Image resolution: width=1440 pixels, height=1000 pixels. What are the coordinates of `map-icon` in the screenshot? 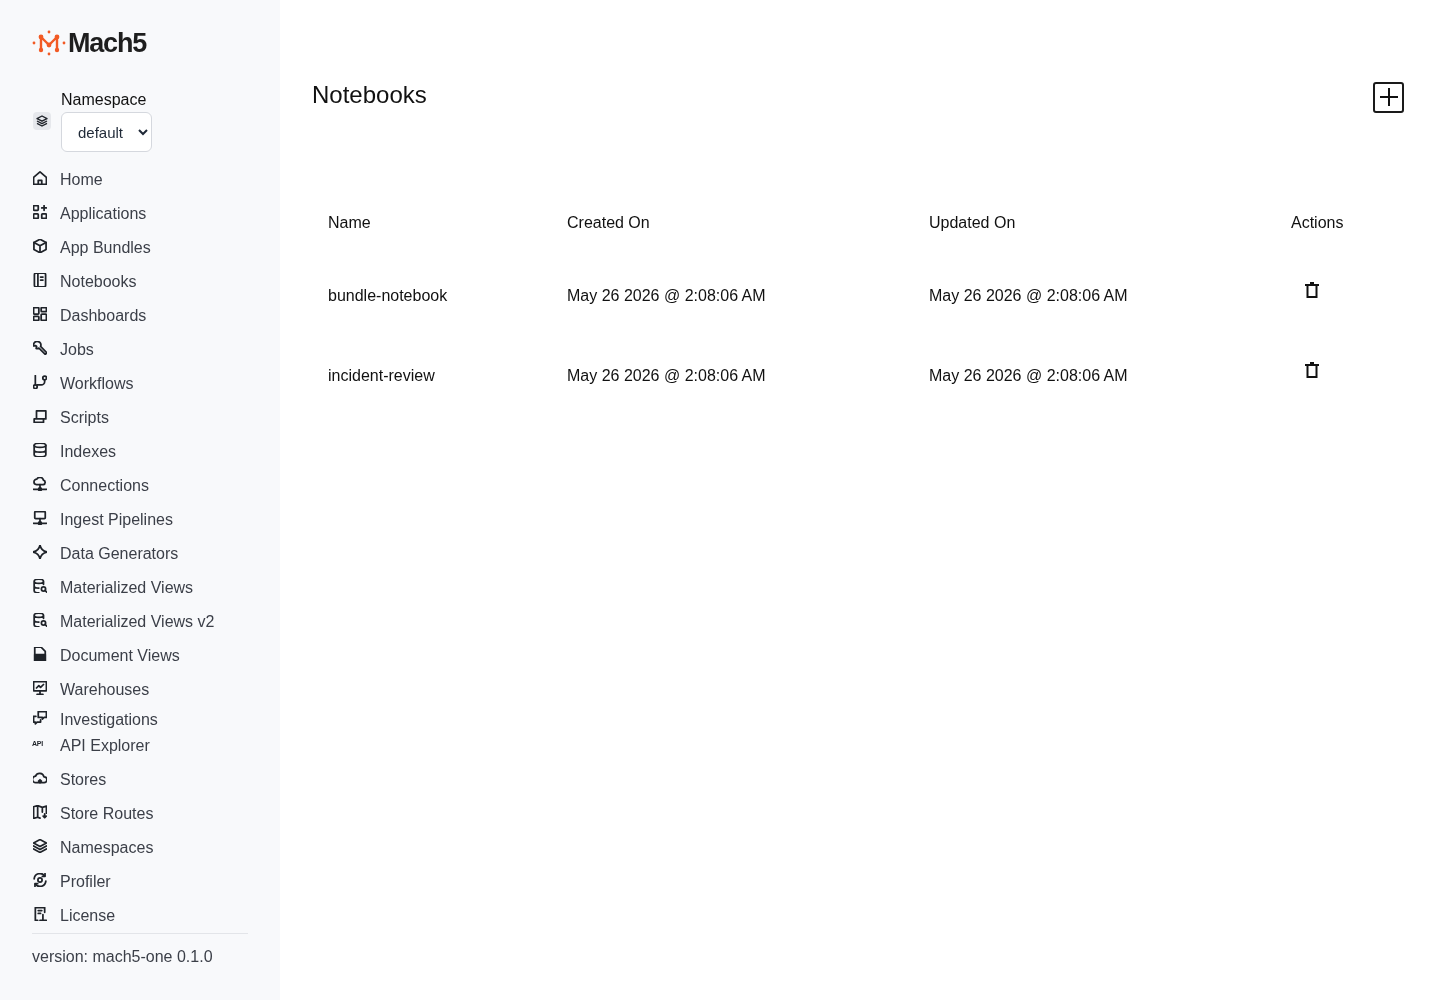 It's located at (40, 812).